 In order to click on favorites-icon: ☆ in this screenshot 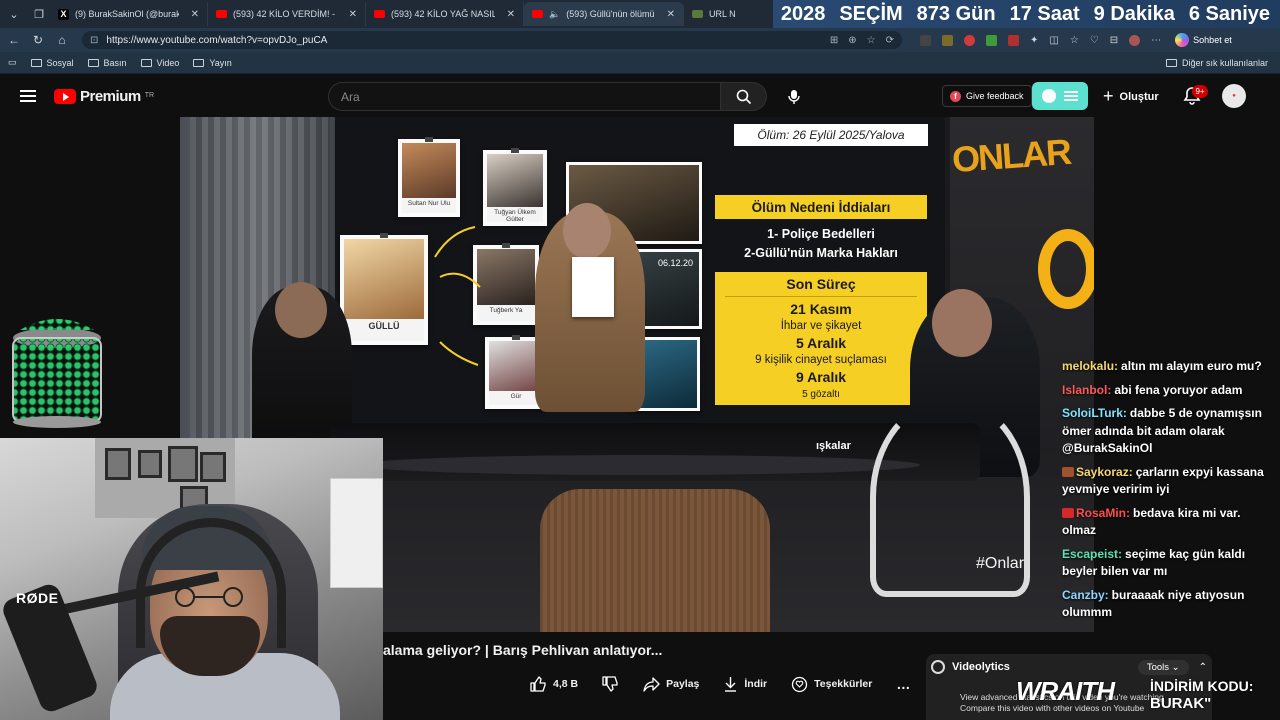, I will do `click(1074, 40)`.